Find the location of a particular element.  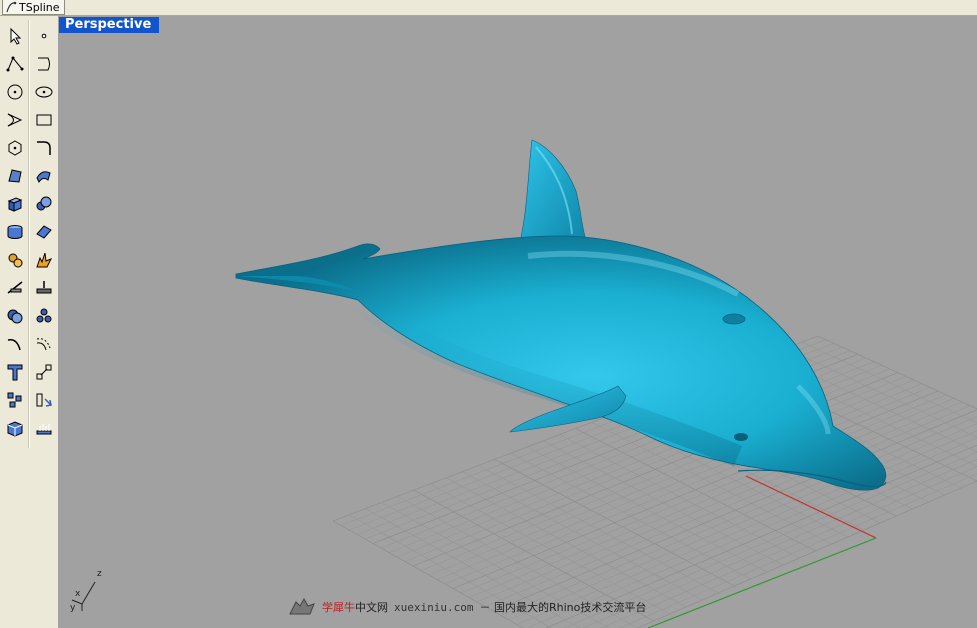

watermark-url: xuexiniu.com is located at coordinates (434, 607).